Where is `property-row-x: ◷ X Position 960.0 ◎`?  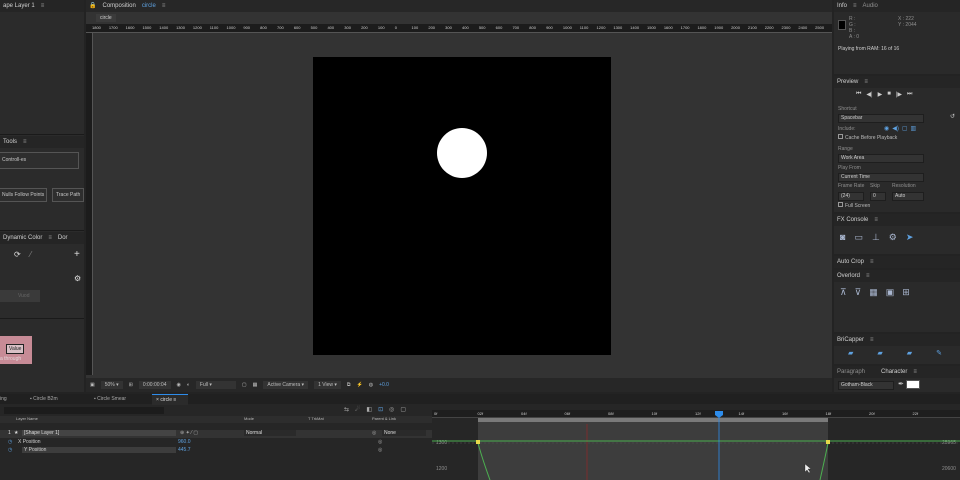 property-row-x: ◷ X Position 960.0 ◎ is located at coordinates (216, 443).